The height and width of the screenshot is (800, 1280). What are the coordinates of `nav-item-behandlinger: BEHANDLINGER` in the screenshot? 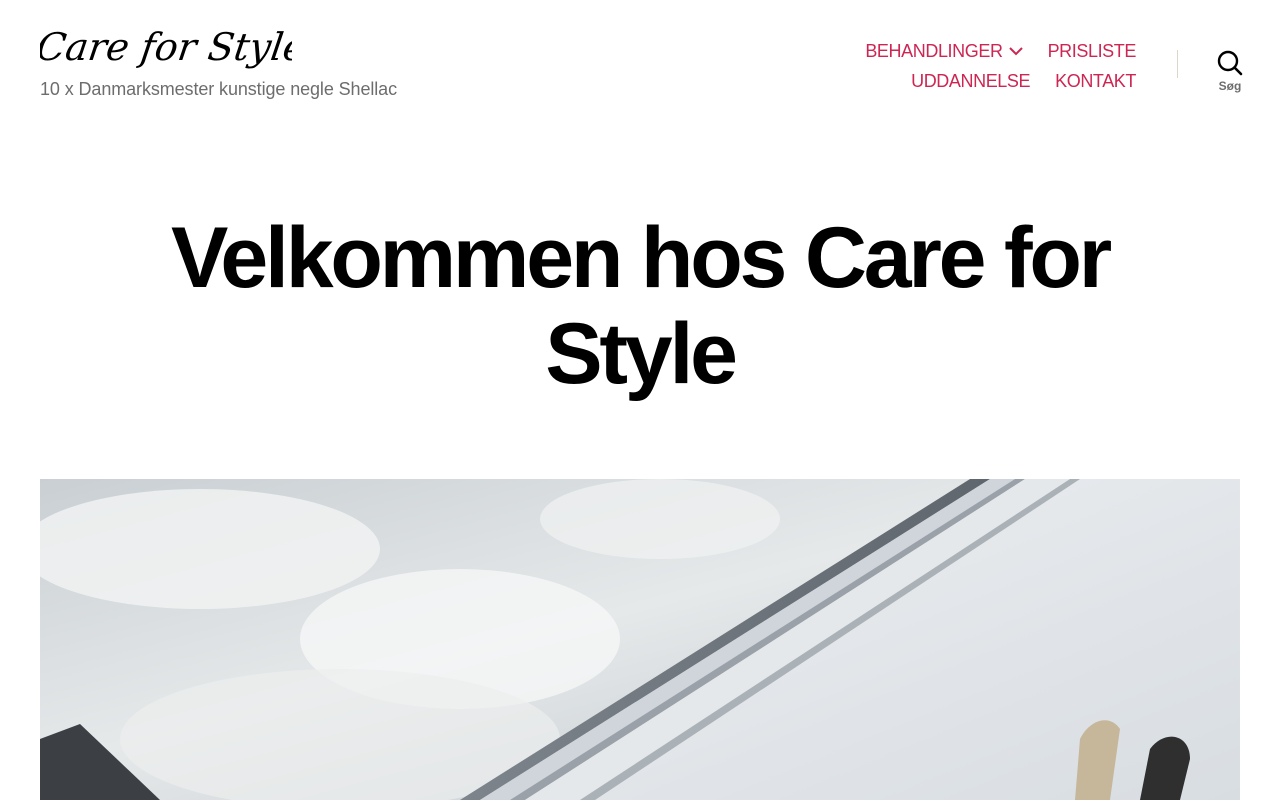 It's located at (944, 51).